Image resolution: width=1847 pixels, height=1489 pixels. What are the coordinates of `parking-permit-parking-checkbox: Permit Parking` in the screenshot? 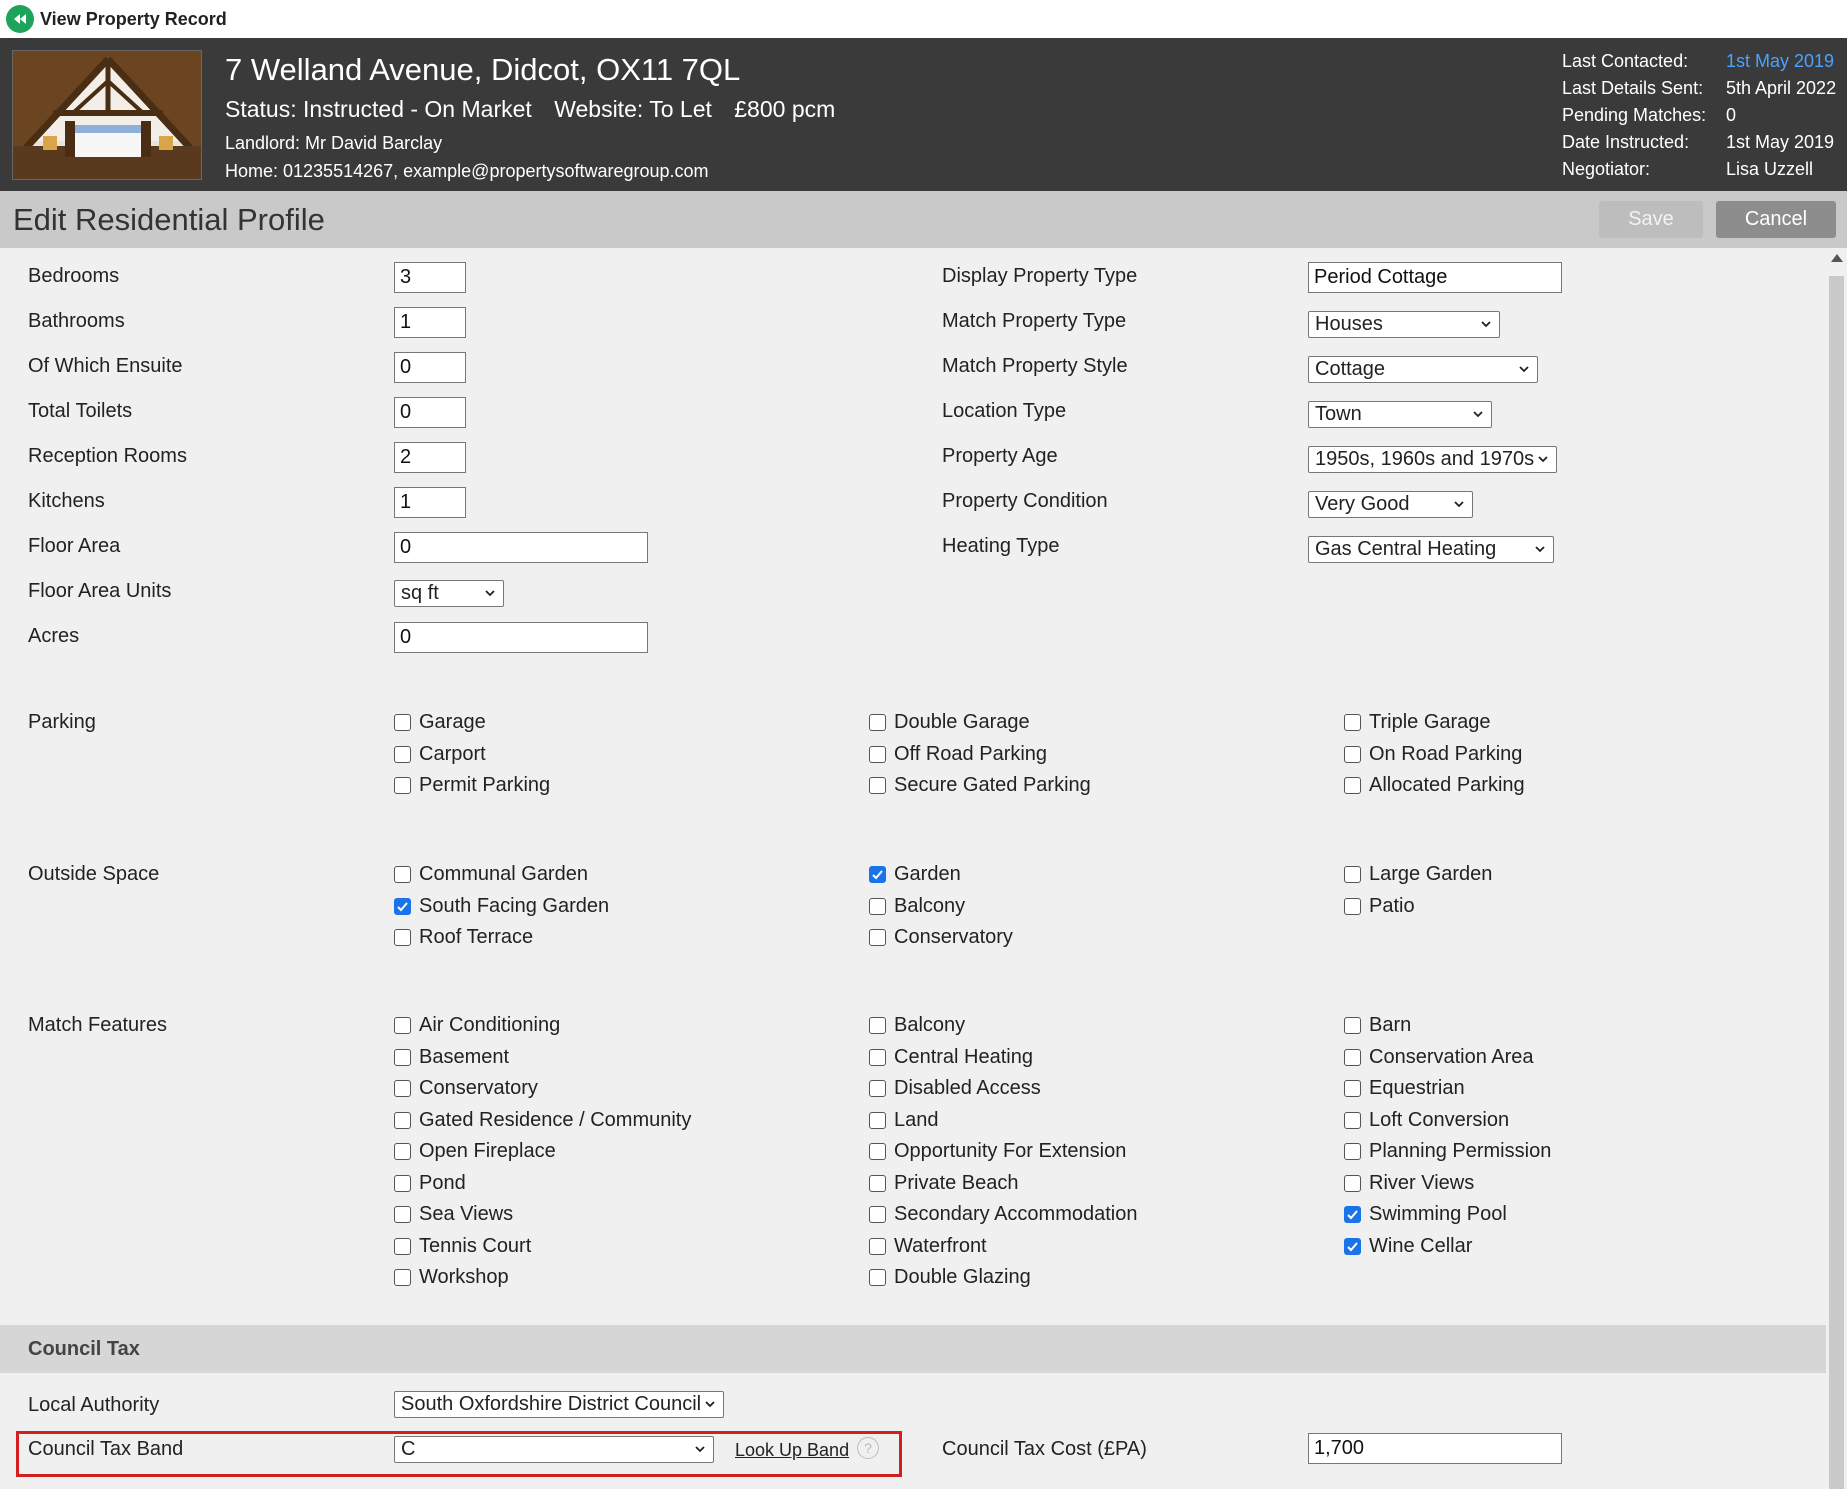 It's located at (472, 785).